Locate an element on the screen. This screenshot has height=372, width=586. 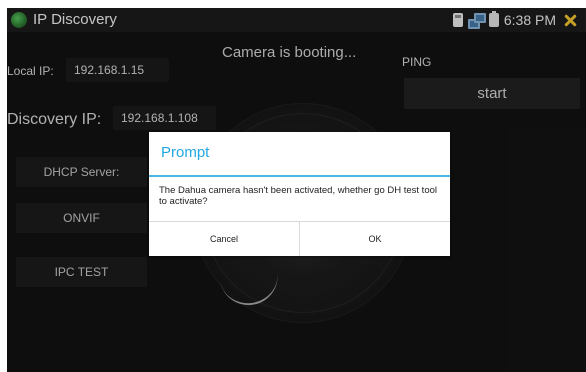
onvif-button: ONVIF is located at coordinates (81, 218).